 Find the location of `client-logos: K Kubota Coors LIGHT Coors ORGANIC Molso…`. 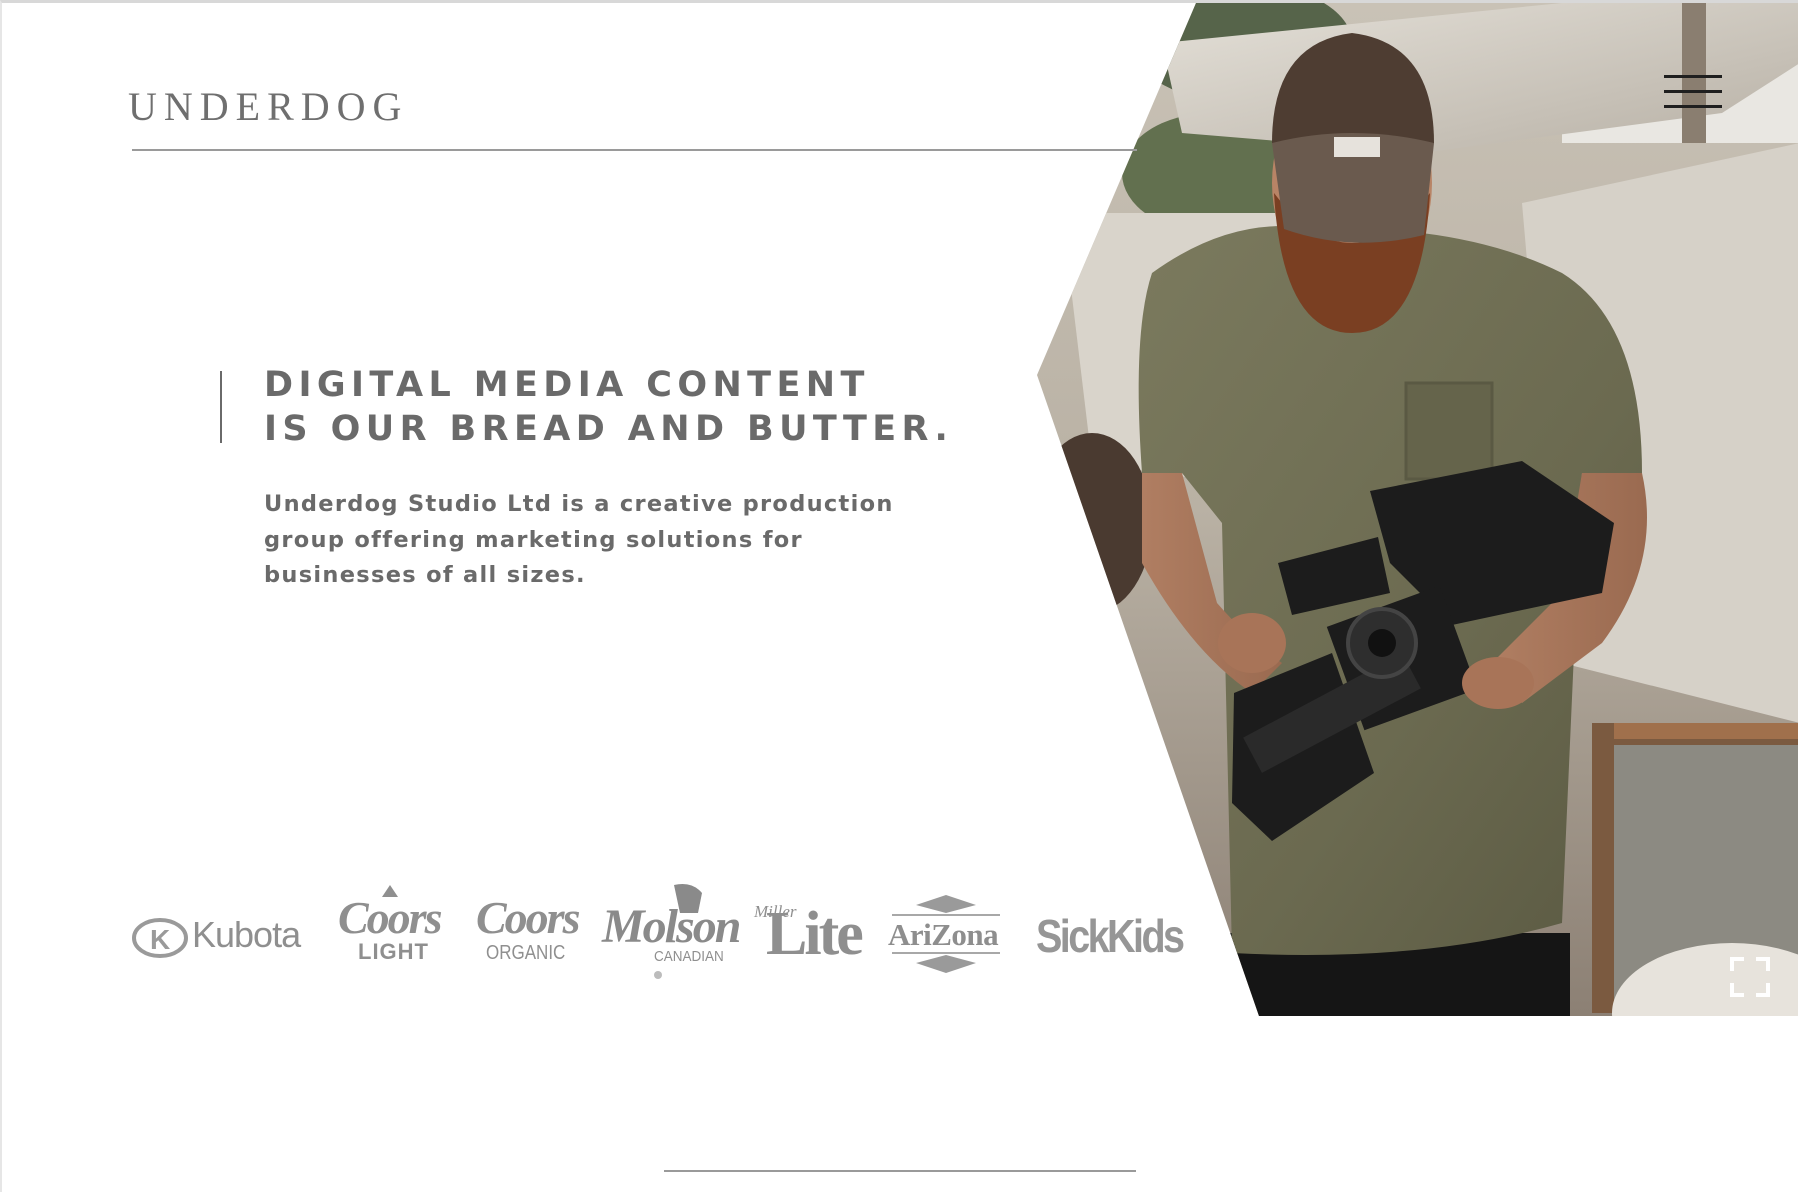

client-logos: K Kubota Coors LIGHT Coors ORGANIC Molso… is located at coordinates (662, 933).